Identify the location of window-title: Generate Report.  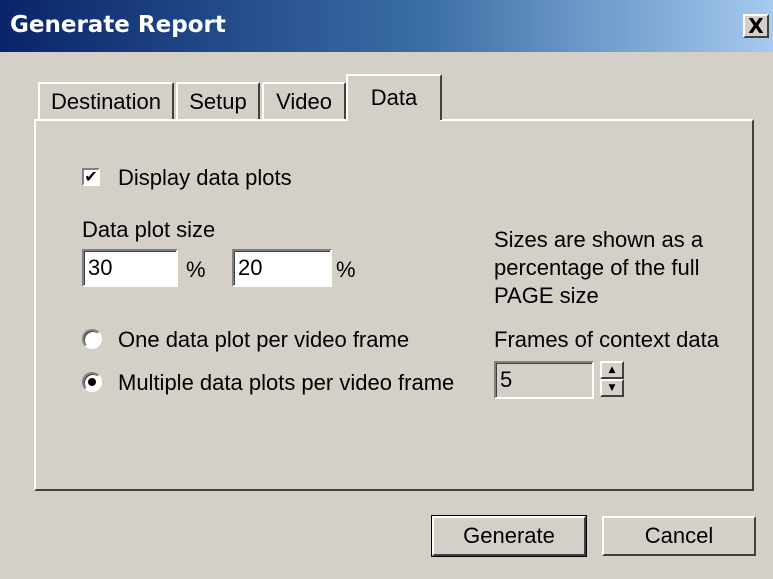
(118, 25).